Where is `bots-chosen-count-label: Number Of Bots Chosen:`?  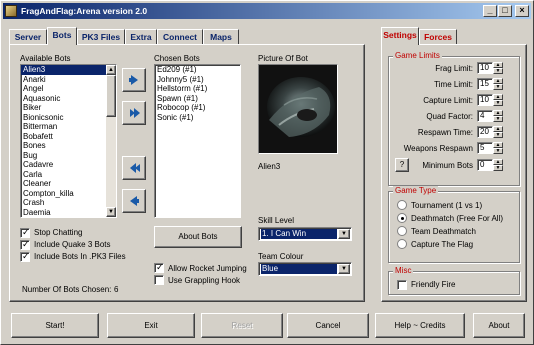
bots-chosen-count-label: Number Of Bots Chosen: is located at coordinates (67, 289).